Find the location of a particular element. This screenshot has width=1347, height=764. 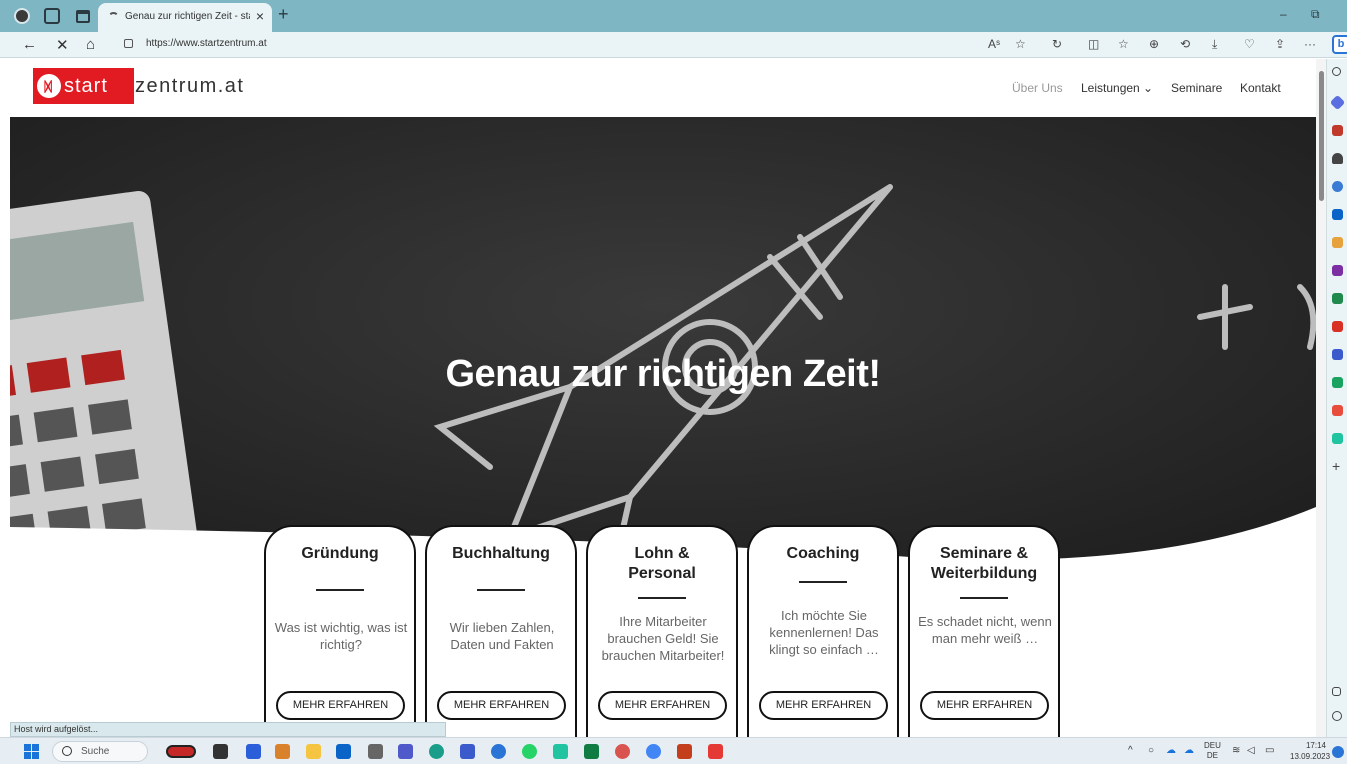

download-icon: ⤓ is located at coordinates (1214, 44).